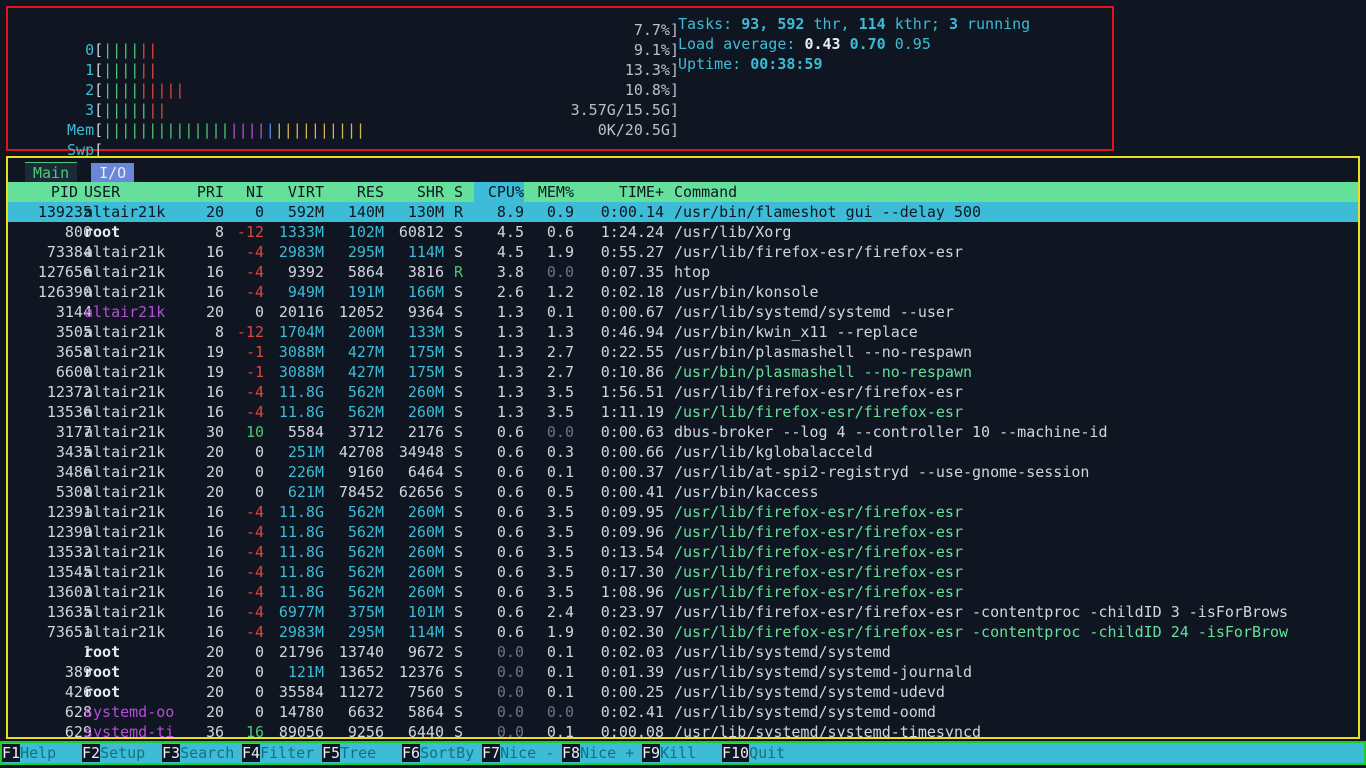 The width and height of the screenshot is (1366, 768). I want to click on process-shr: 2176, so click(425, 432).